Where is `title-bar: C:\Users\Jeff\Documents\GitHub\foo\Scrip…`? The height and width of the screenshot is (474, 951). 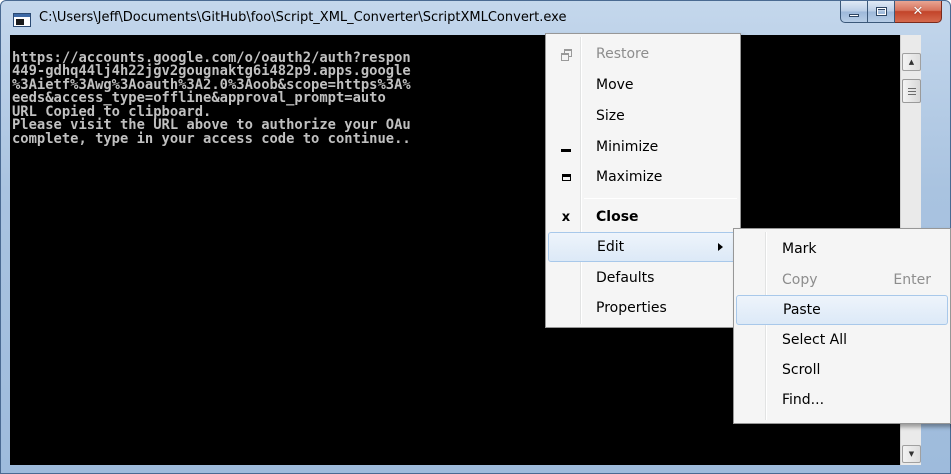
title-bar: C:\Users\Jeff\Documents\GitHub\foo\Scrip… is located at coordinates (475, 18).